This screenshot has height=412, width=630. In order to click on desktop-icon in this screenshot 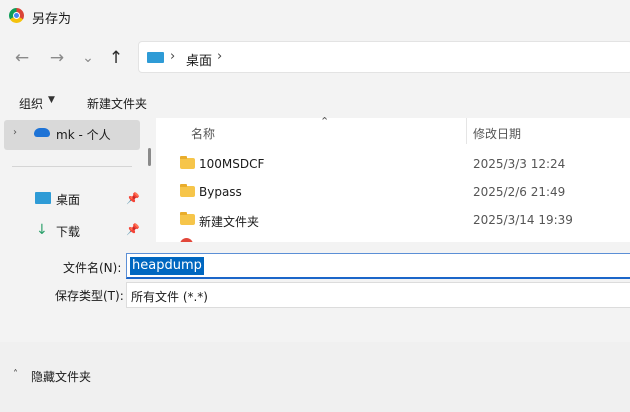, I will do `click(43, 198)`.